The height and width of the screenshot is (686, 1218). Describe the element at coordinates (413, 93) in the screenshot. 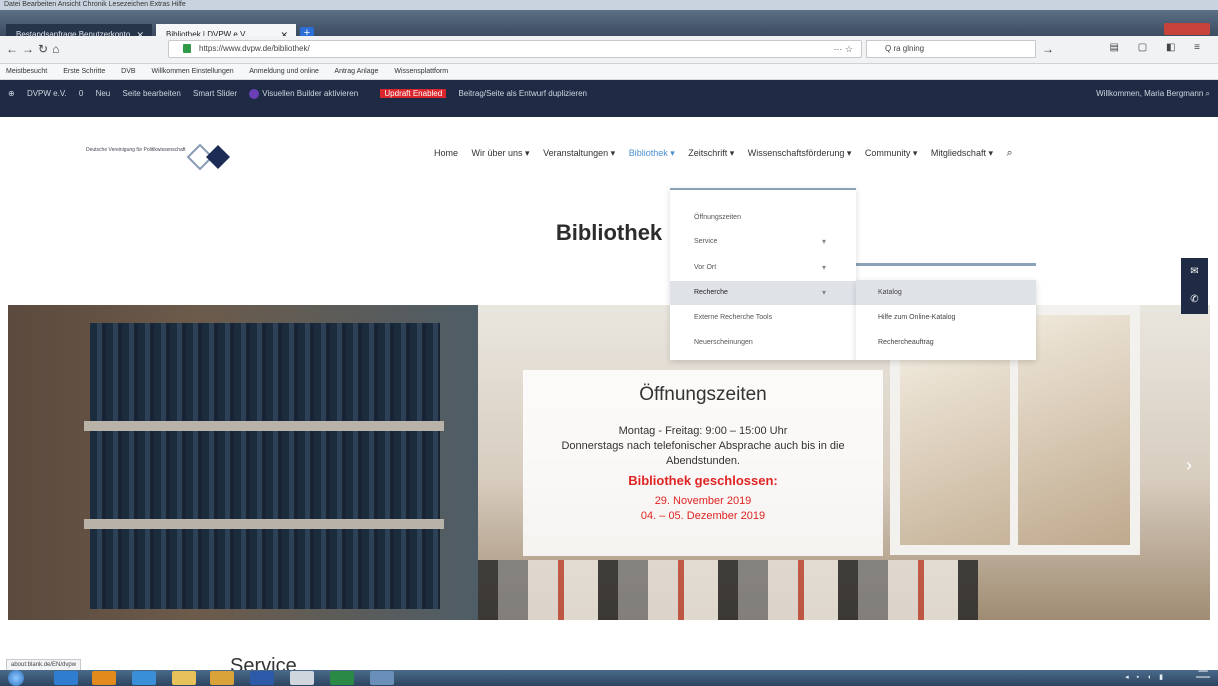

I see `updraft-badge: Updraft Enabled` at that location.